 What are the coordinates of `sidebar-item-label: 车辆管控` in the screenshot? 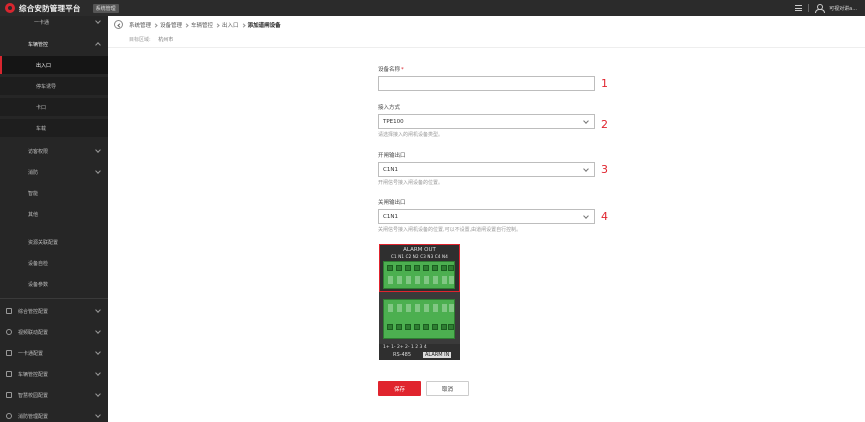 It's located at (38, 44).